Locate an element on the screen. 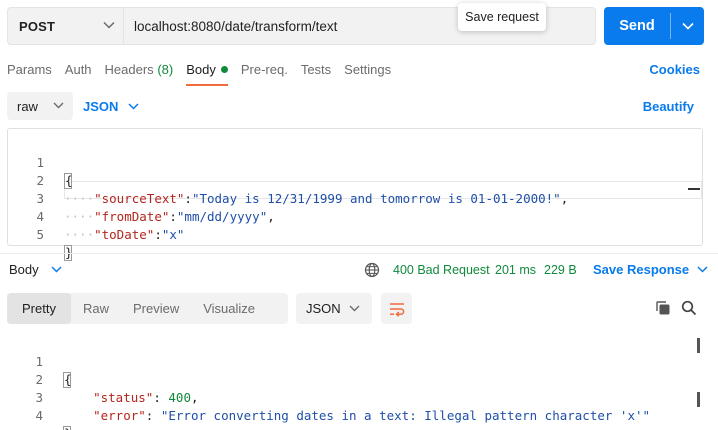 This screenshot has height=430, width=718. response-section-toggle: Body is located at coordinates (35, 269).